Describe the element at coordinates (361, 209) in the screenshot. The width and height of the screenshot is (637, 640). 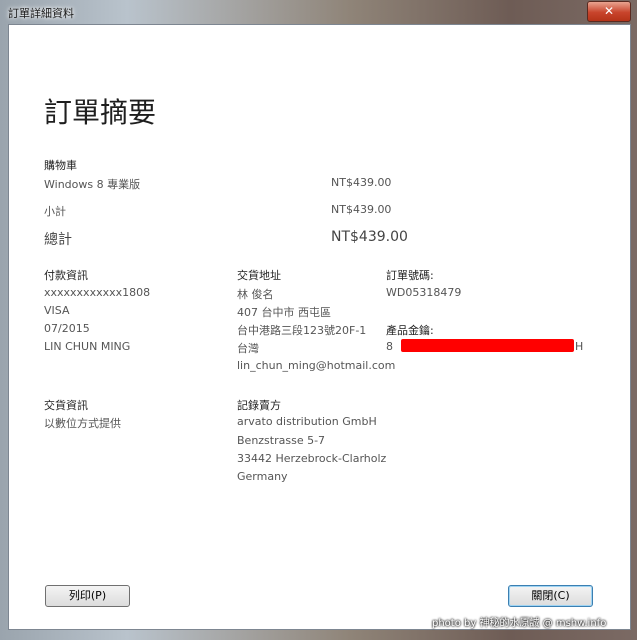
I see `subtotal-value: NT$439.00` at that location.